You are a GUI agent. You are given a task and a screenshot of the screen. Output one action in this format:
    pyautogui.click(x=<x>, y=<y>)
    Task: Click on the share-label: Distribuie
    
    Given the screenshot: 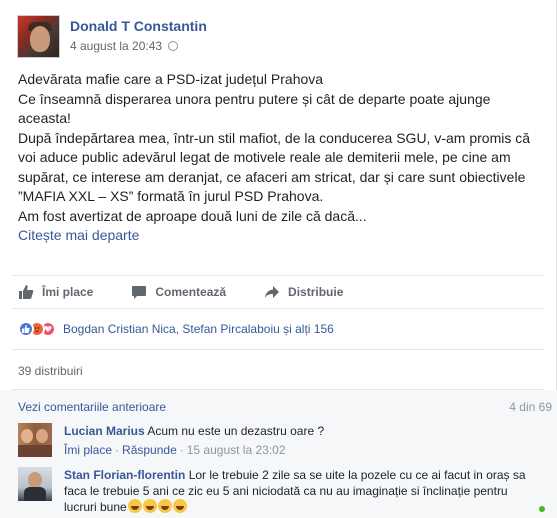 What is the action you would take?
    pyautogui.click(x=316, y=292)
    